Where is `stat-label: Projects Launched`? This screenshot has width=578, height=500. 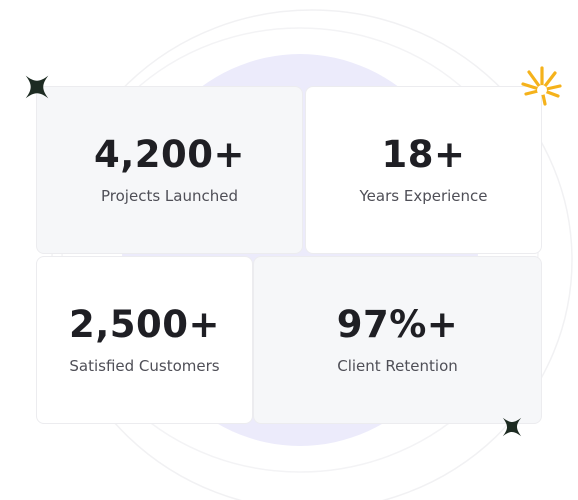 stat-label: Projects Launched is located at coordinates (169, 196).